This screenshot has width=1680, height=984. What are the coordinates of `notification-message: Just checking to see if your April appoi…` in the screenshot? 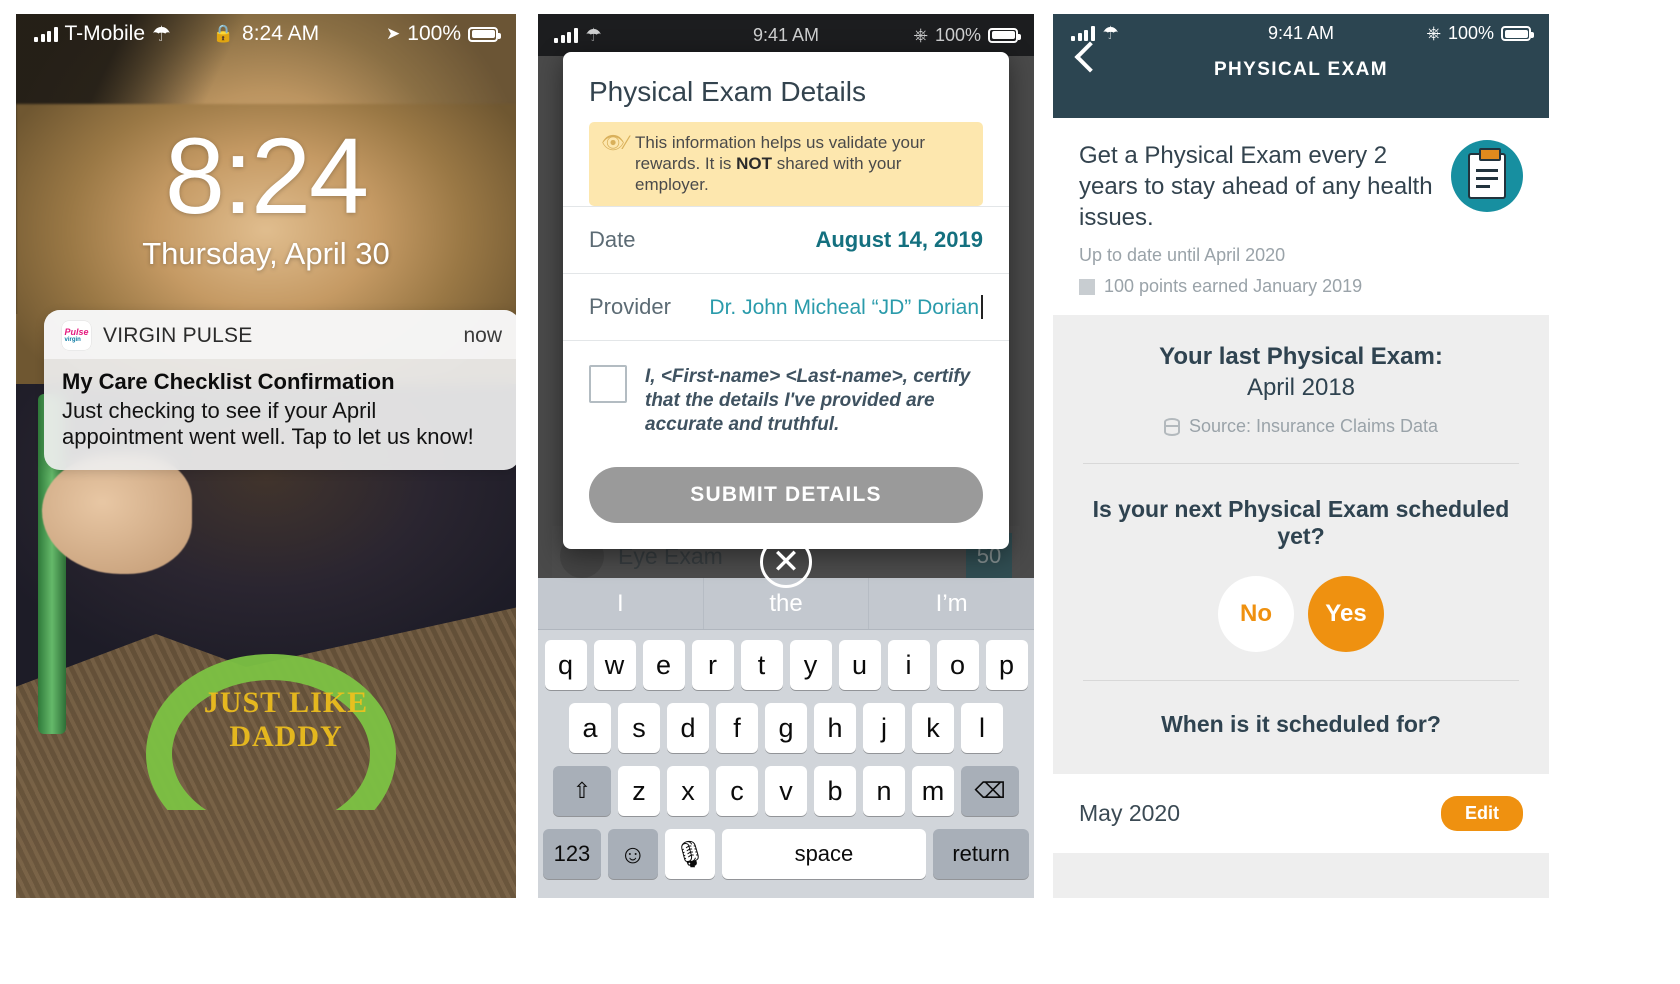 It's located at (268, 423).